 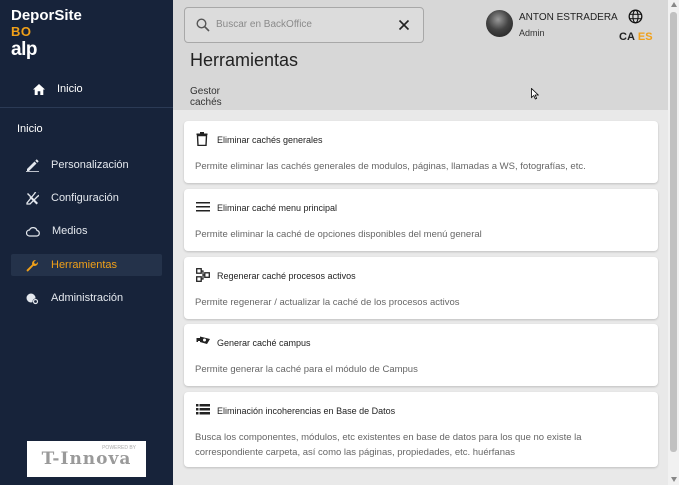 I want to click on mouse-cursor-icon, so click(x=535, y=94).